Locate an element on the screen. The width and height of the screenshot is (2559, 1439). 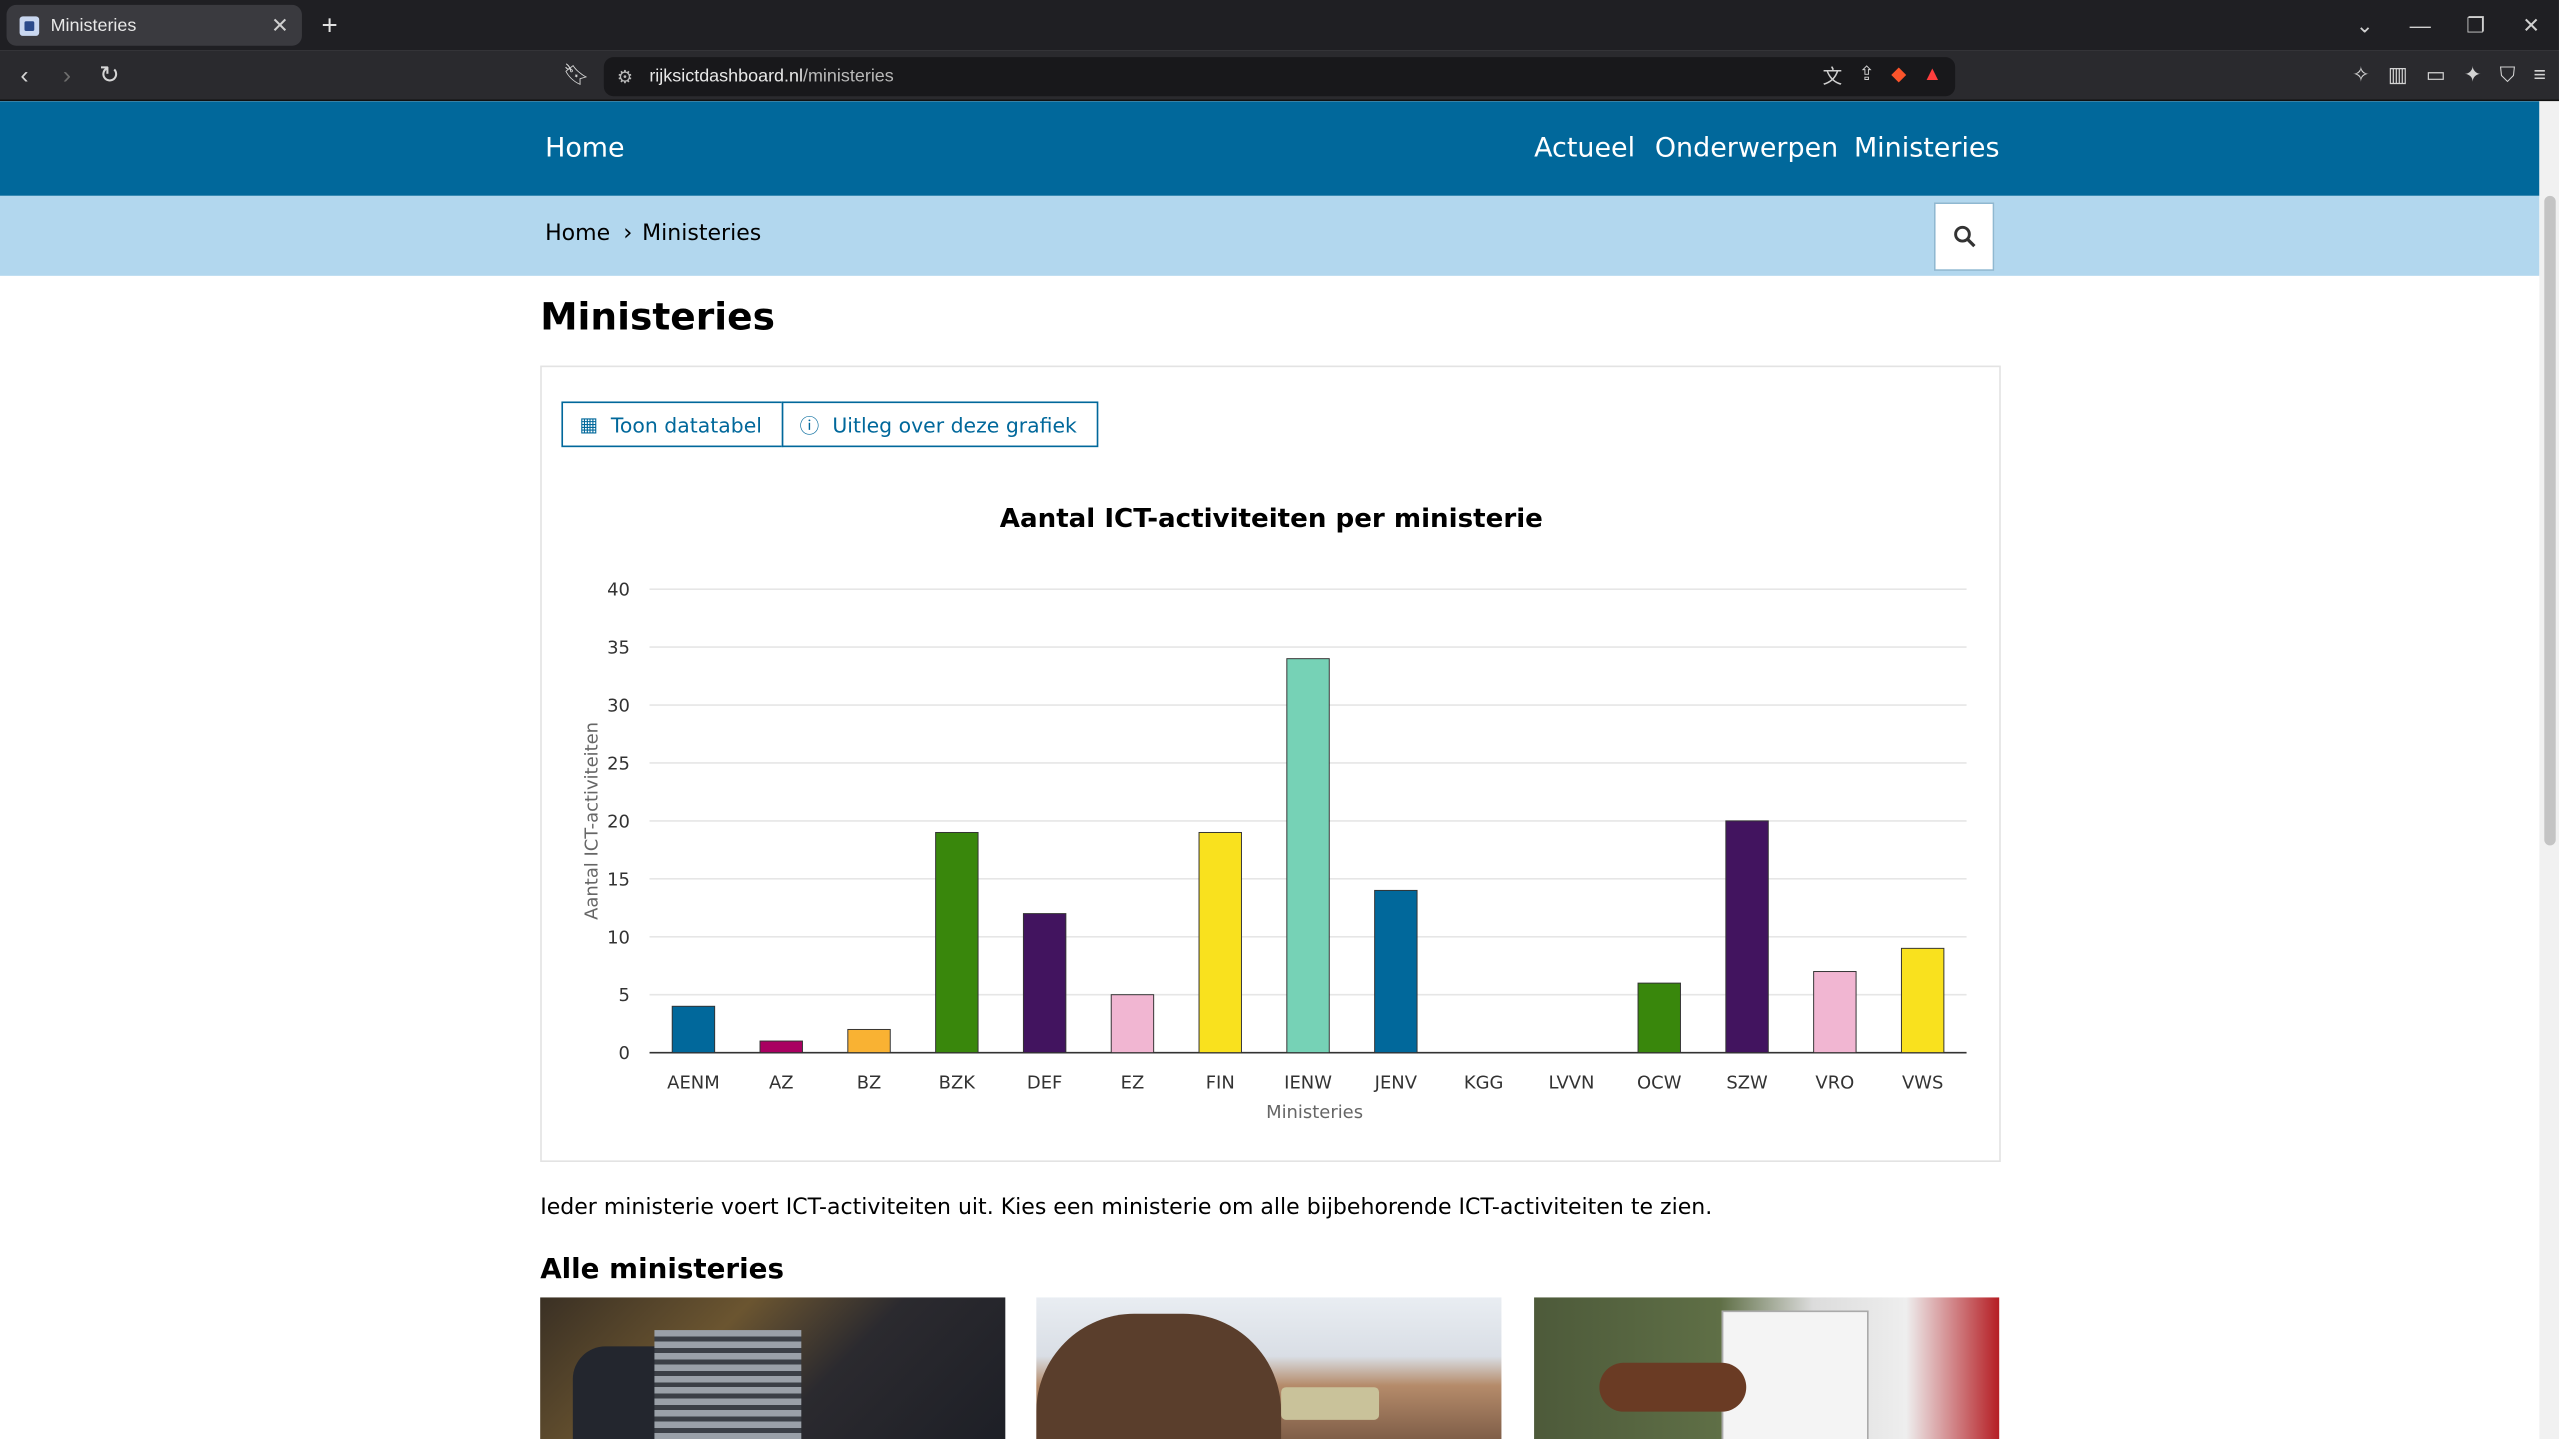
url-path: /ministeries is located at coordinates (848, 76).